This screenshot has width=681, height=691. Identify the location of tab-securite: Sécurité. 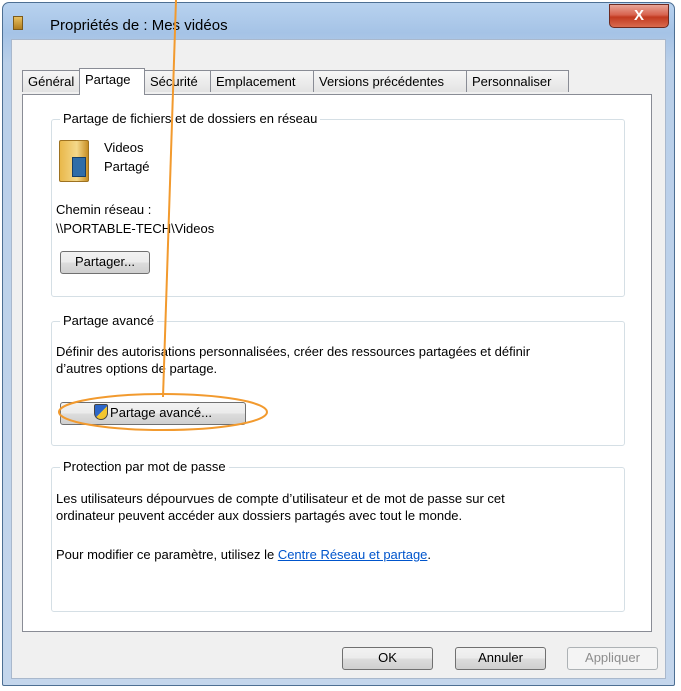
(177, 81).